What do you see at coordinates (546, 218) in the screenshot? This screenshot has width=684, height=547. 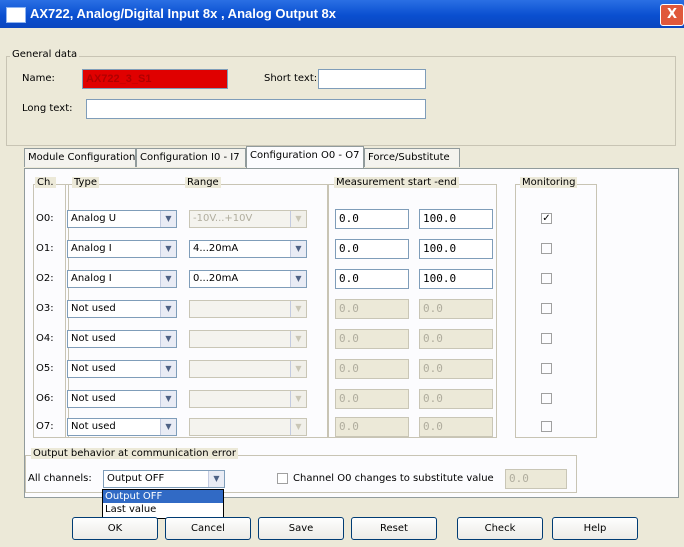 I see `monitoring-checkbox-o0: ✓` at bounding box center [546, 218].